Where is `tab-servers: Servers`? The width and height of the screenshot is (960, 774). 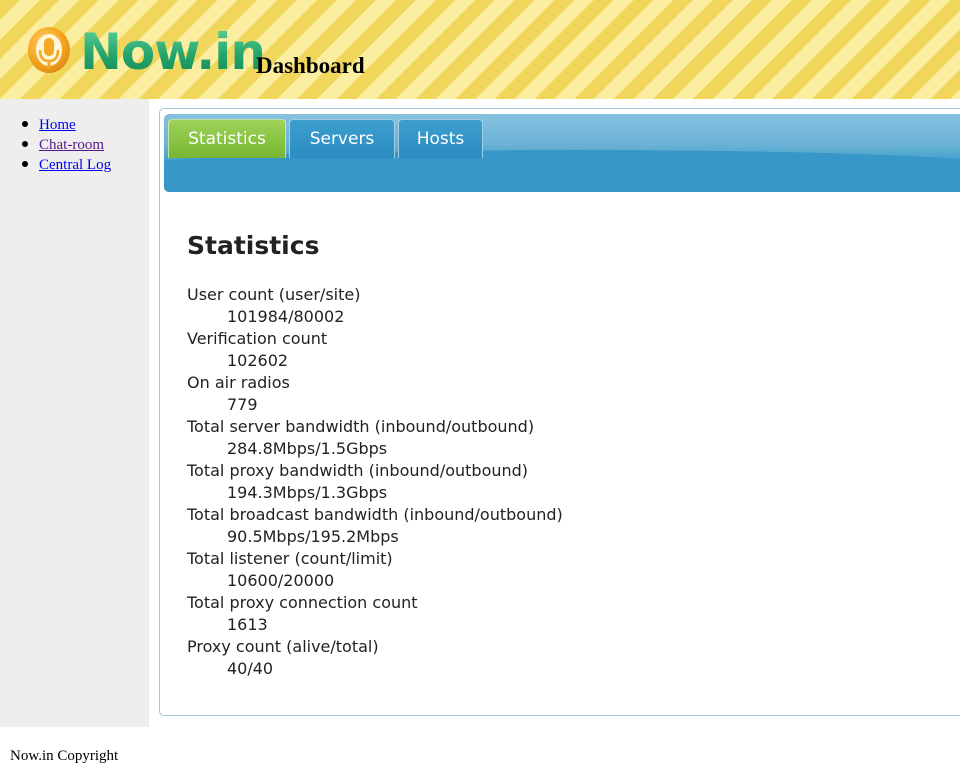 tab-servers: Servers is located at coordinates (342, 138).